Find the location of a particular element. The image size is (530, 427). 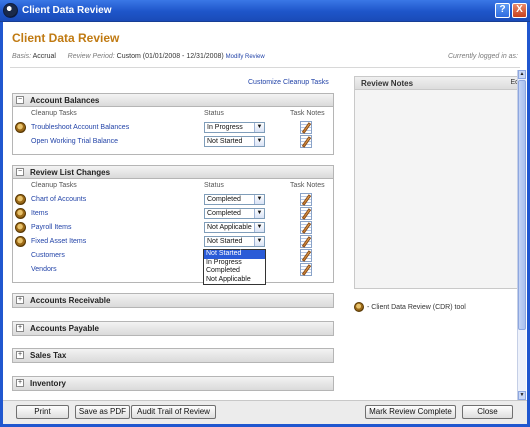

panel-header: + Accounts Receivable is located at coordinates (173, 300).